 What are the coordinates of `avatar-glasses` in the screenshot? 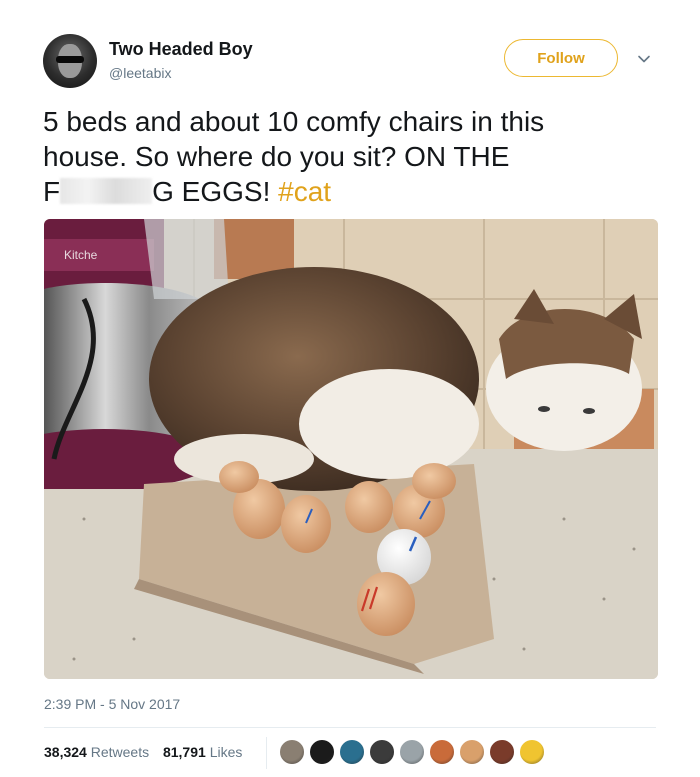 It's located at (70, 59).